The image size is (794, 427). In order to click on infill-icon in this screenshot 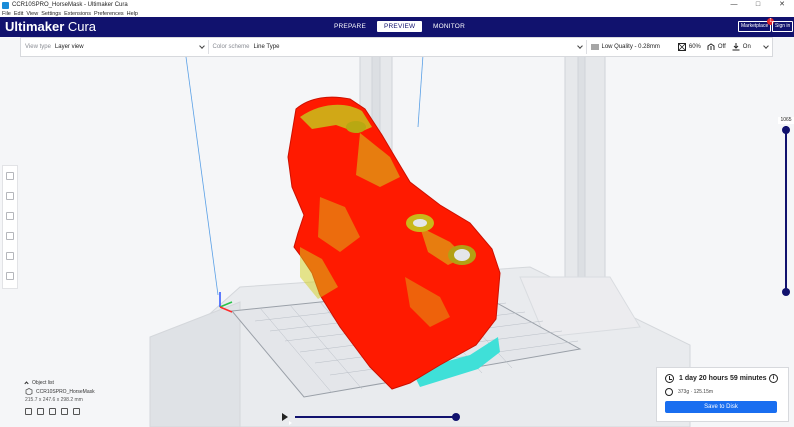, I will do `click(681, 47)`.